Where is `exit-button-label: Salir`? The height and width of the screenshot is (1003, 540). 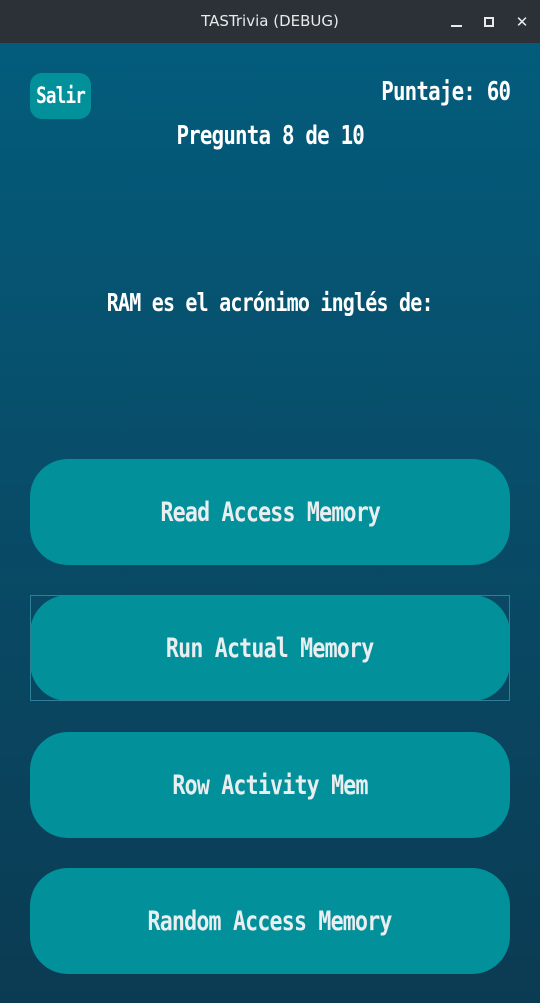 exit-button-label: Salir is located at coordinates (61, 96).